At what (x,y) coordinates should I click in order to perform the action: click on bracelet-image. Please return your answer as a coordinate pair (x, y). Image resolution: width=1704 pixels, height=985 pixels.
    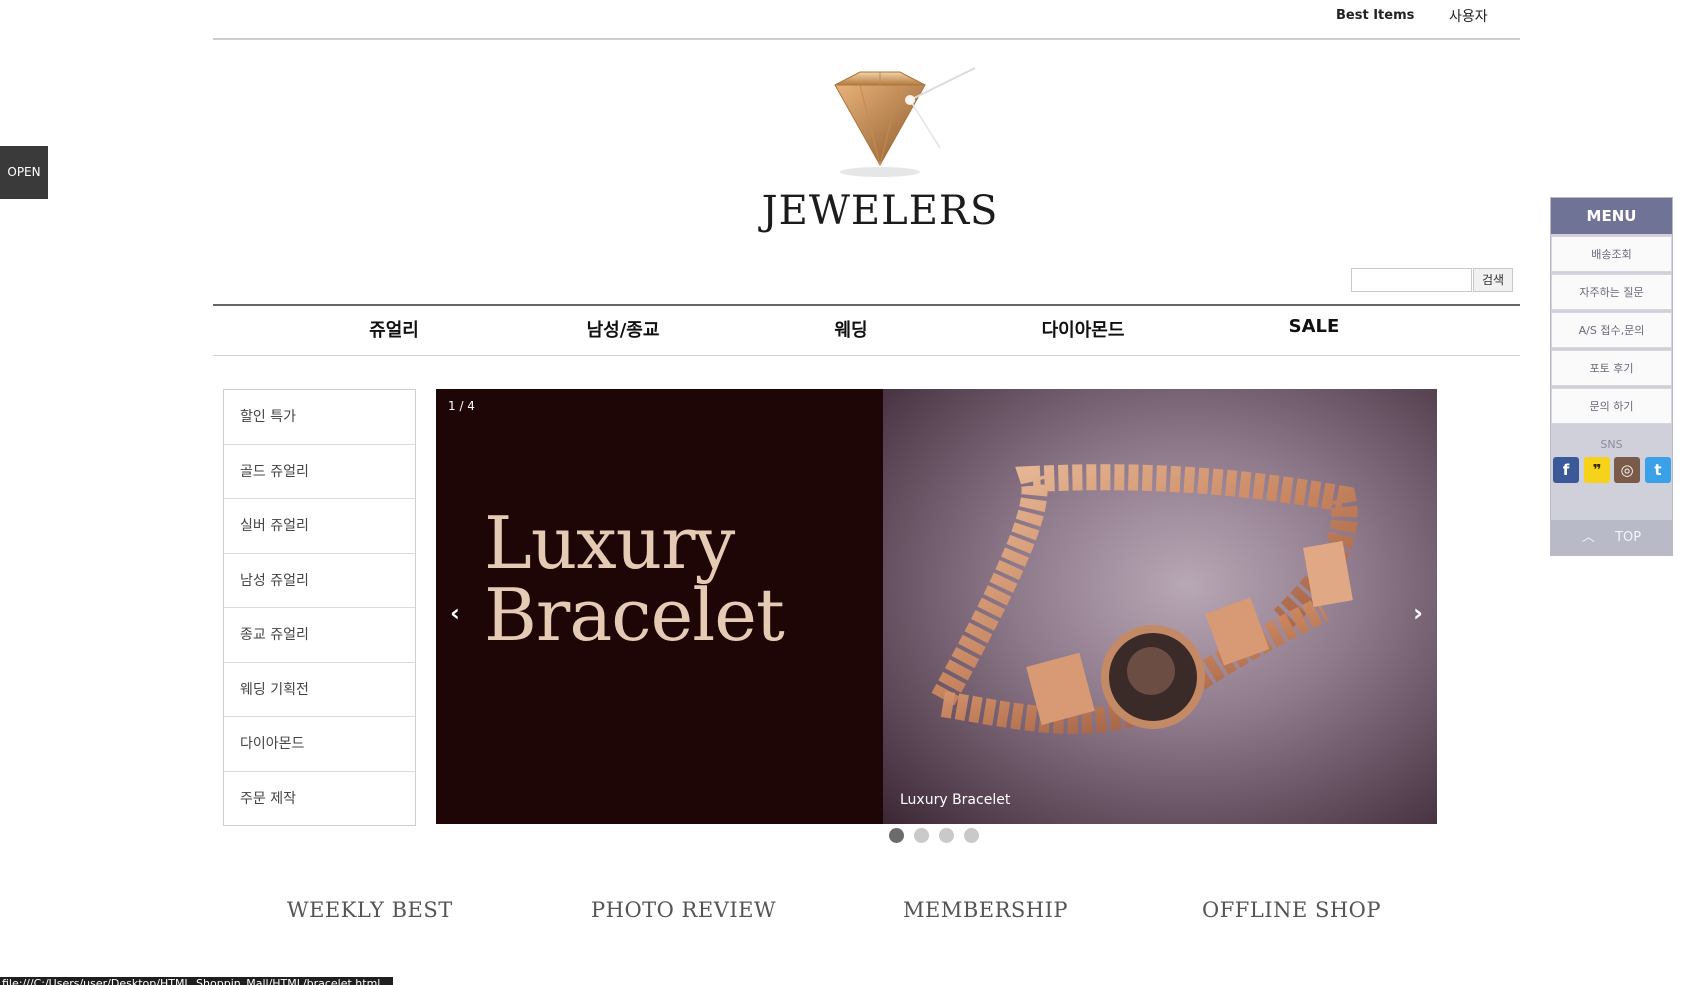
    Looking at the image, I should click on (1160, 606).